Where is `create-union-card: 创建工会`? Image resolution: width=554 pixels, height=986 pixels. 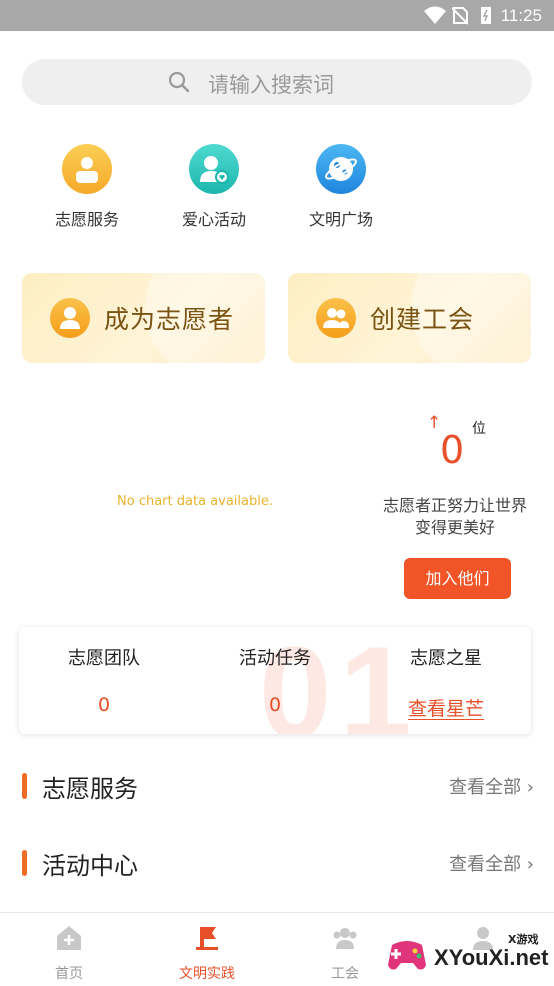 create-union-card: 创建工会 is located at coordinates (409, 318).